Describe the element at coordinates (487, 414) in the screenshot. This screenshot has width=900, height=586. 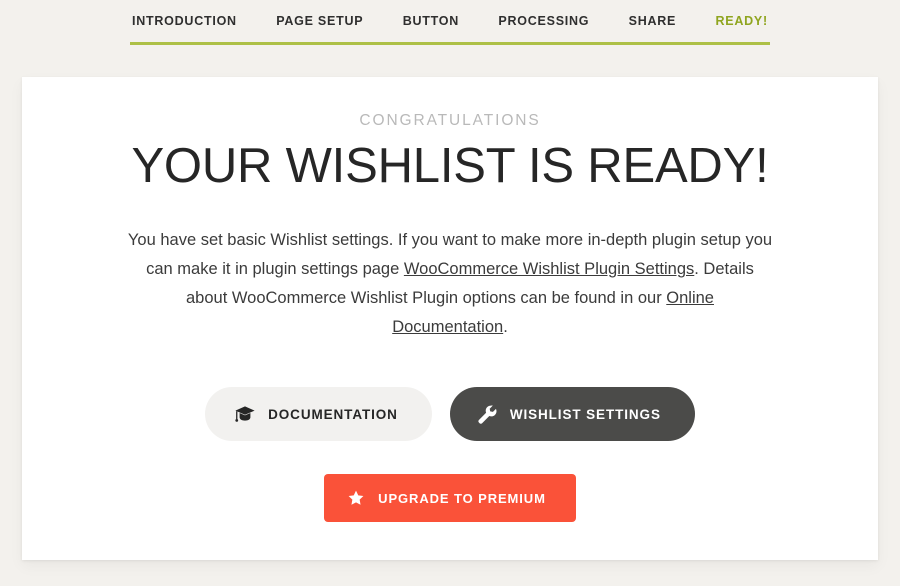
I see `wrench-icon` at that location.